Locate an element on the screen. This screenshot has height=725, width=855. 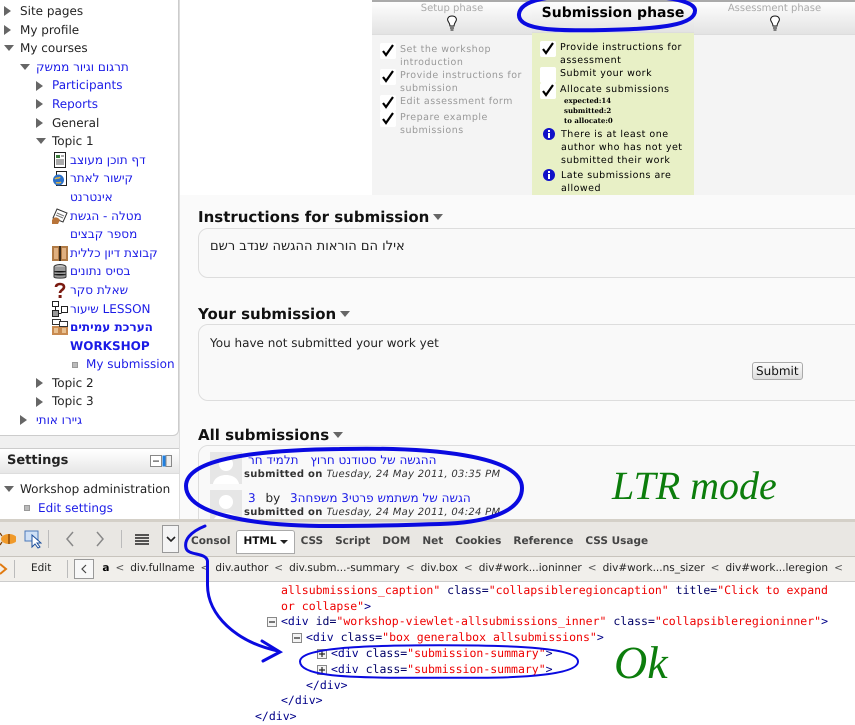
tree-item: Topic 1 is located at coordinates (74, 141).